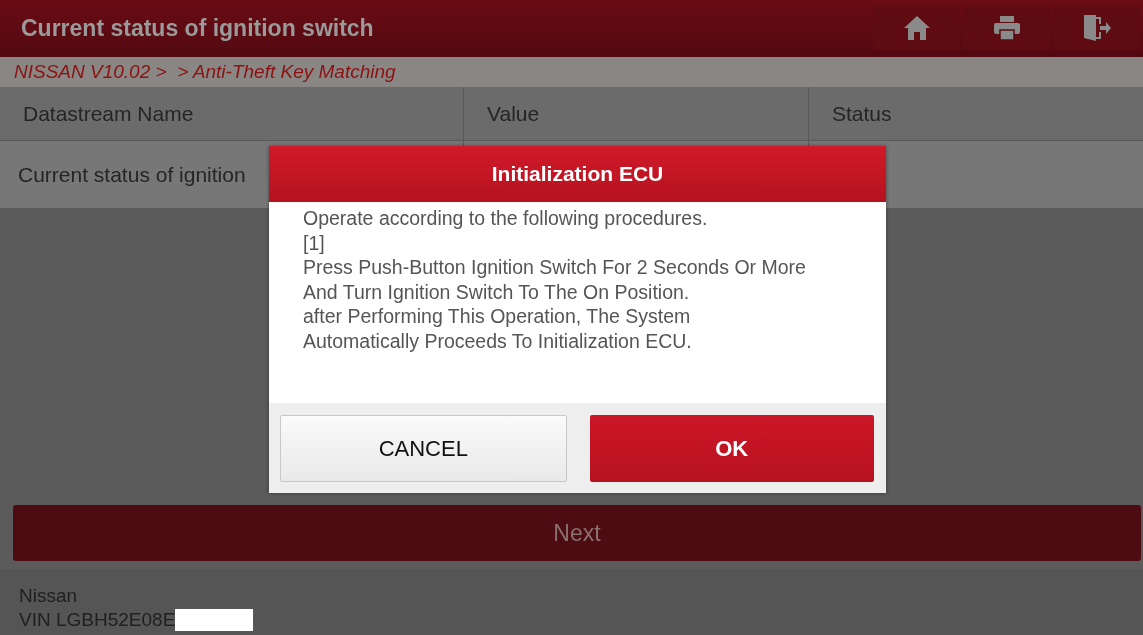 The image size is (1143, 635). Describe the element at coordinates (132, 174) in the screenshot. I see `table-cell-text: Current status of ignition` at that location.